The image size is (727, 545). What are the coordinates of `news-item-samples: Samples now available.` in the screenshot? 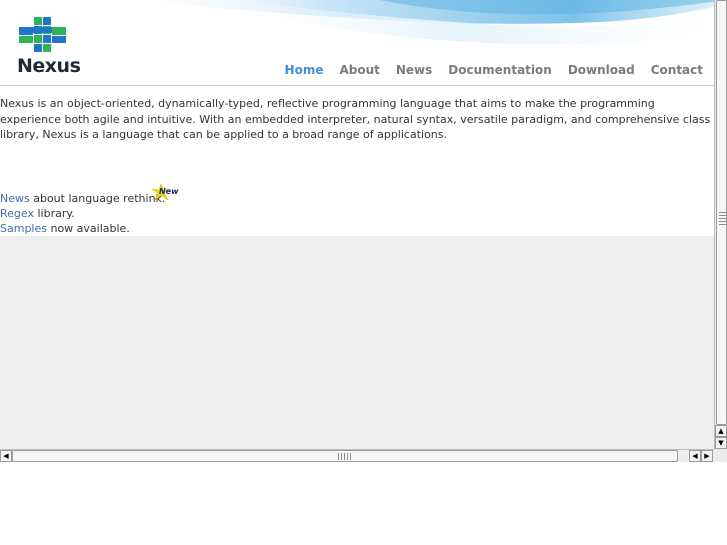 It's located at (65, 228).